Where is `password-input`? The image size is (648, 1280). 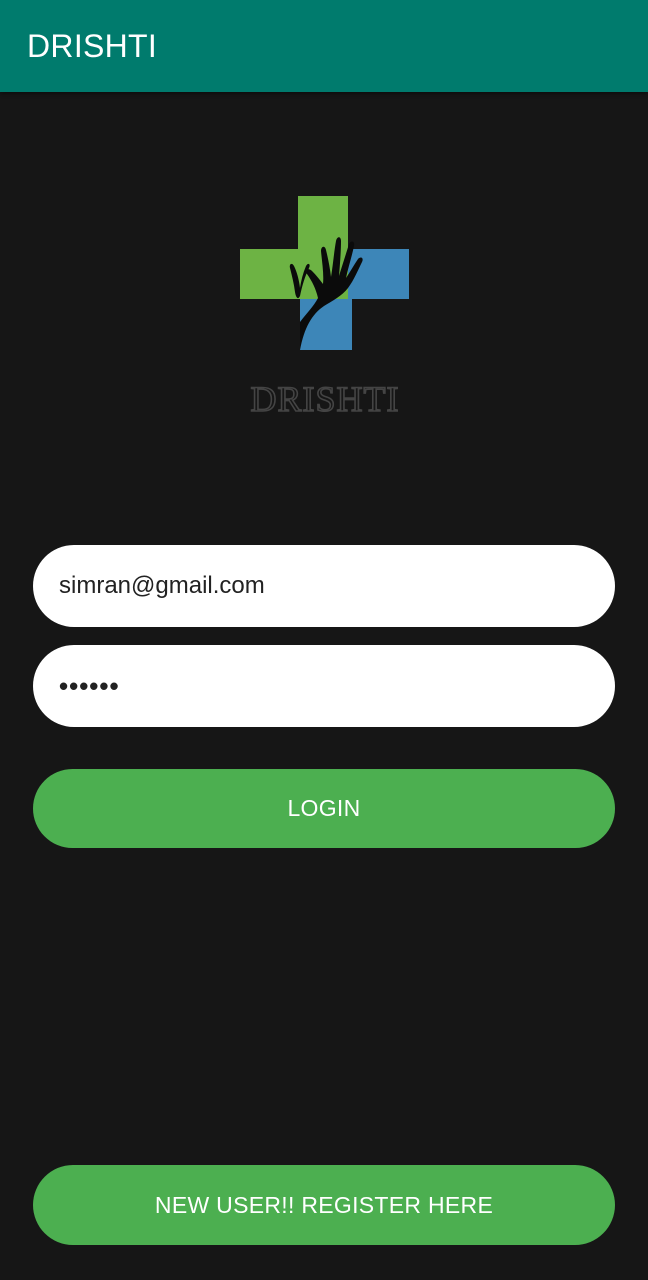 password-input is located at coordinates (324, 686).